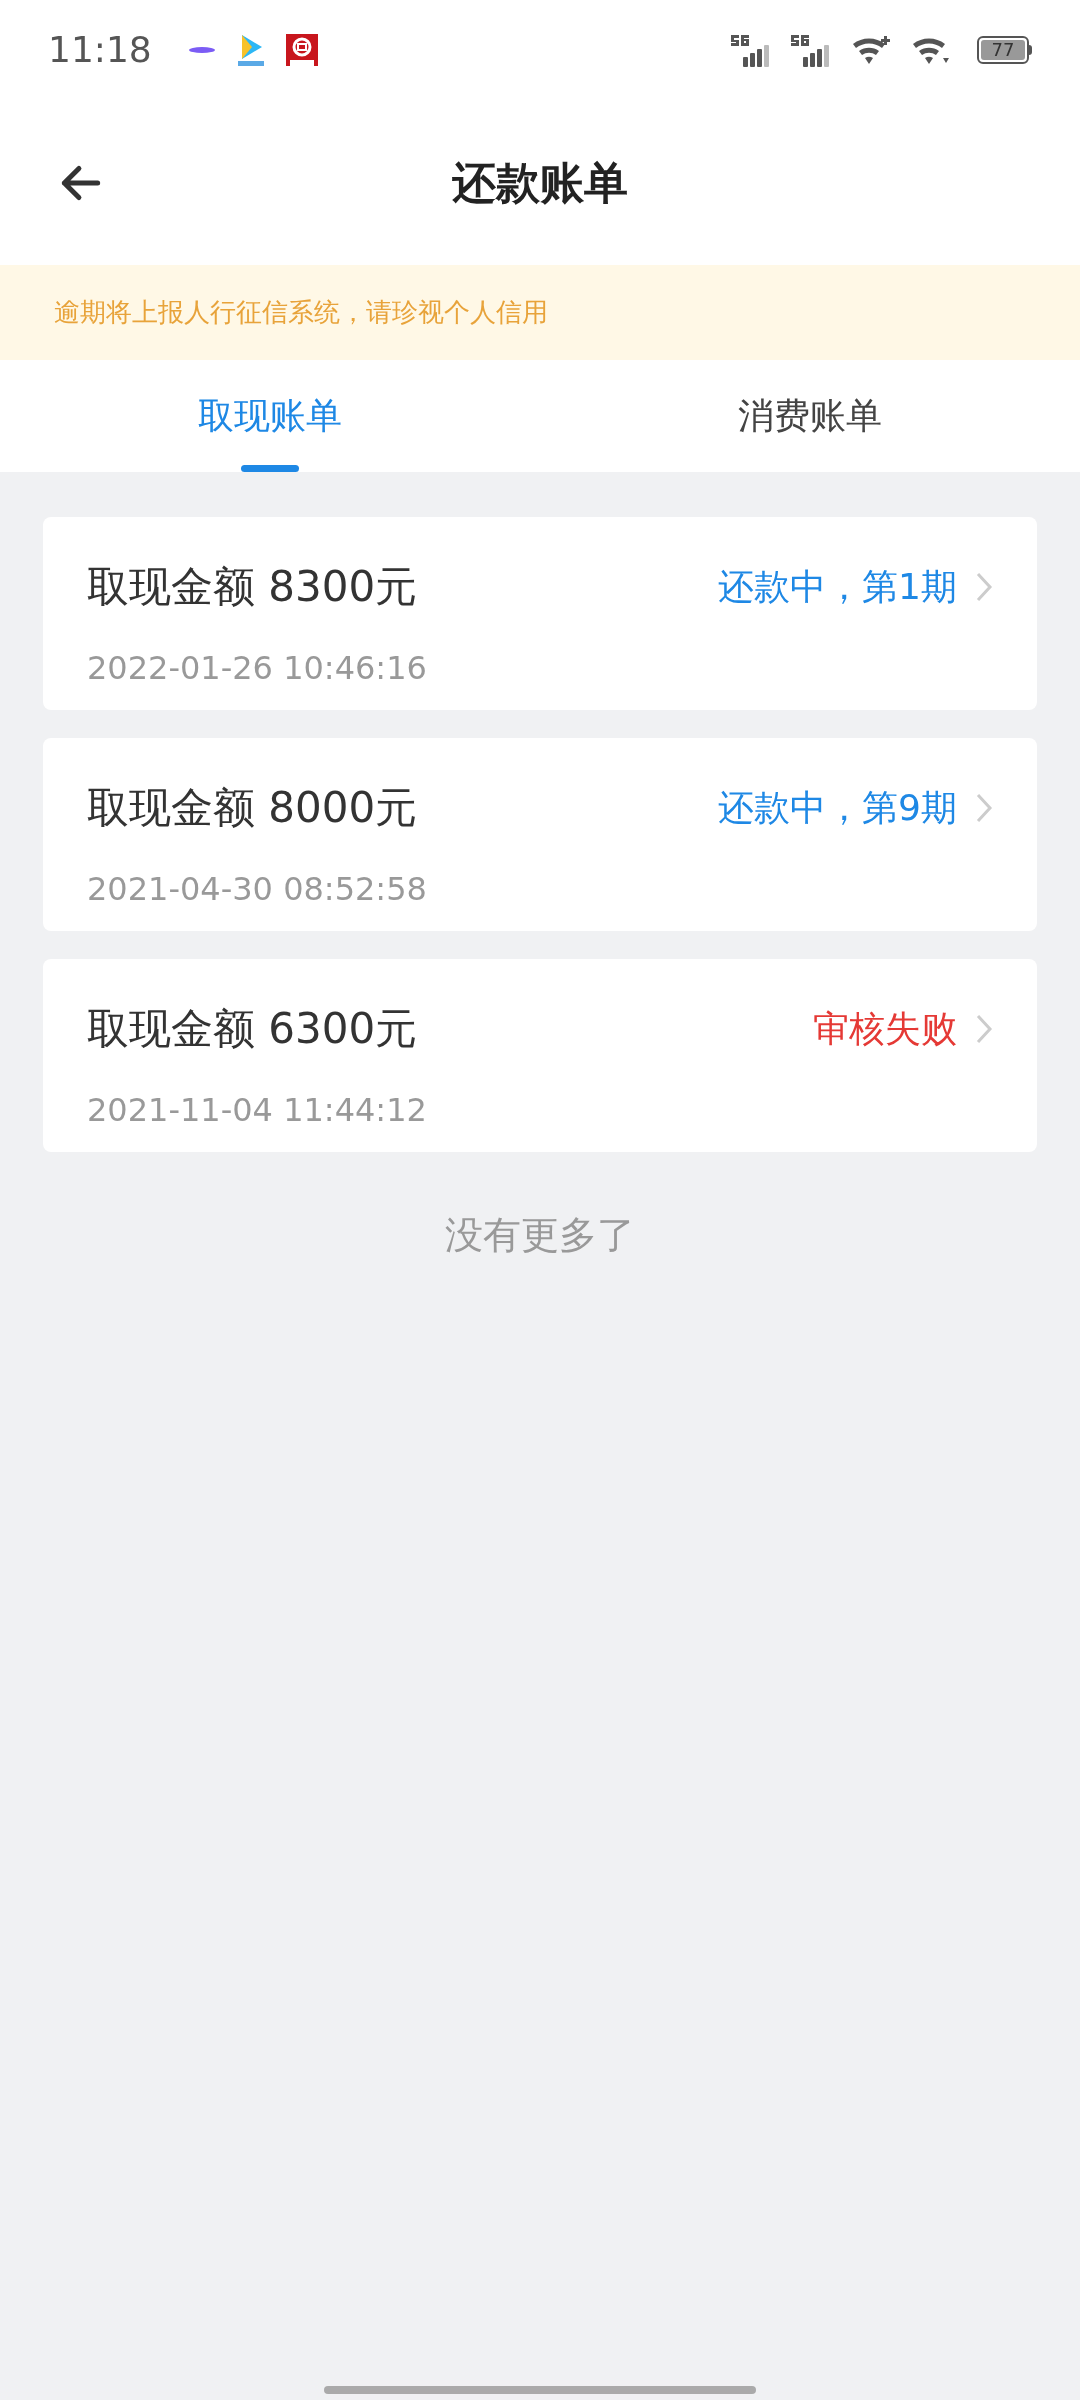 This screenshot has height=2400, width=1080. What do you see at coordinates (540, 182) in the screenshot?
I see `page-title: 还款账单` at bounding box center [540, 182].